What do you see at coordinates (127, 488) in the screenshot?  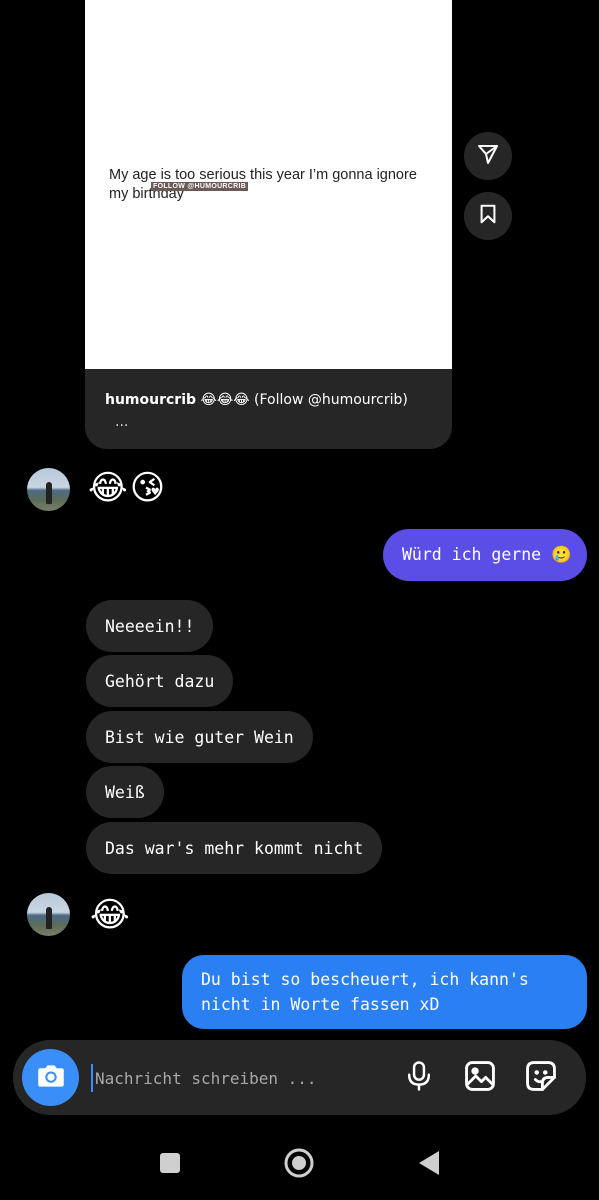 I see `emoji-message: 😂😘` at bounding box center [127, 488].